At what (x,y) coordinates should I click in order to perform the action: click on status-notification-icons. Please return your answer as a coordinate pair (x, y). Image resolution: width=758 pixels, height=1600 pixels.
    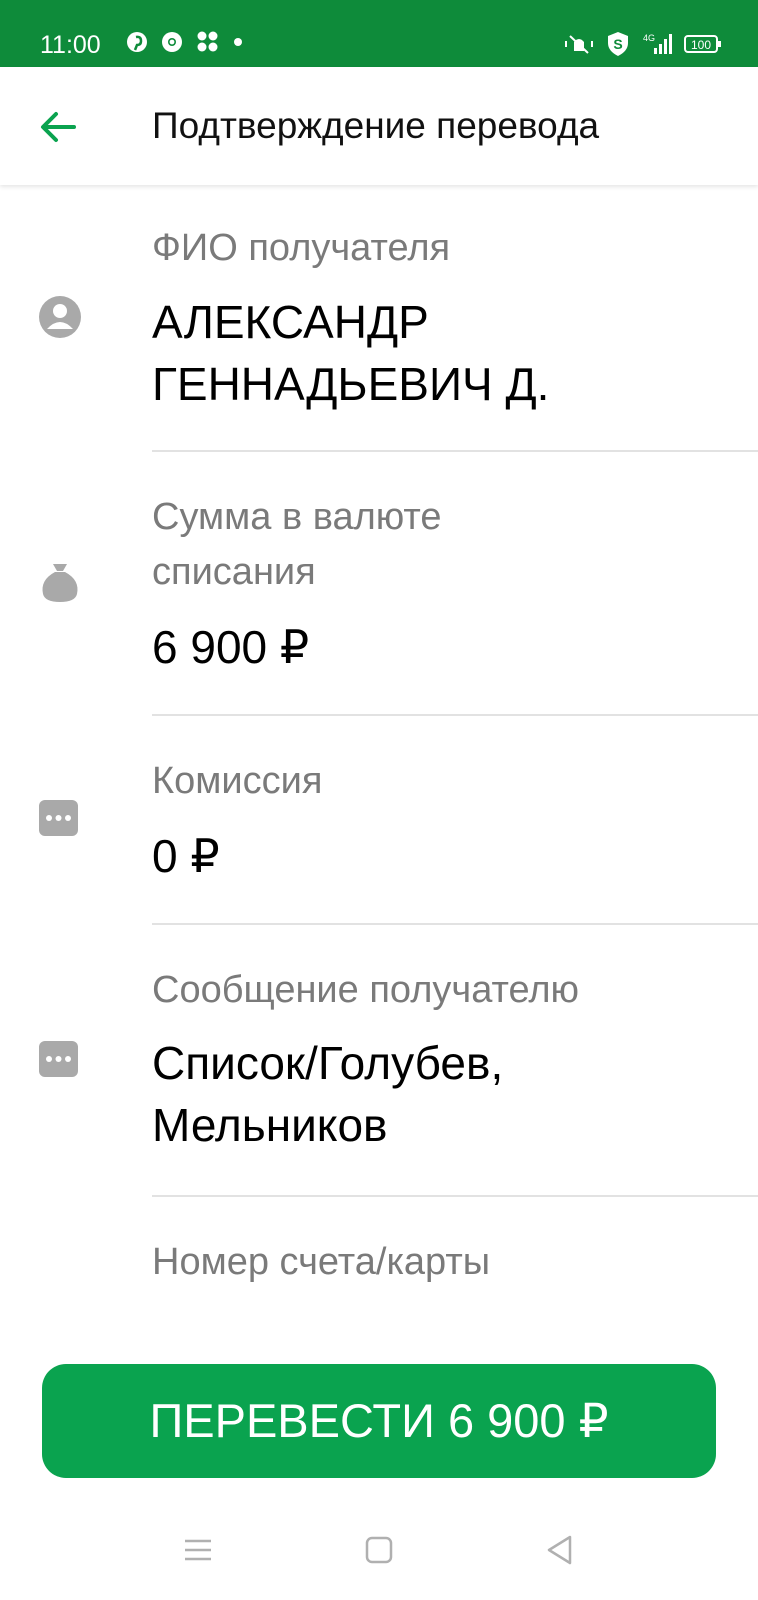
    Looking at the image, I should click on (184, 42).